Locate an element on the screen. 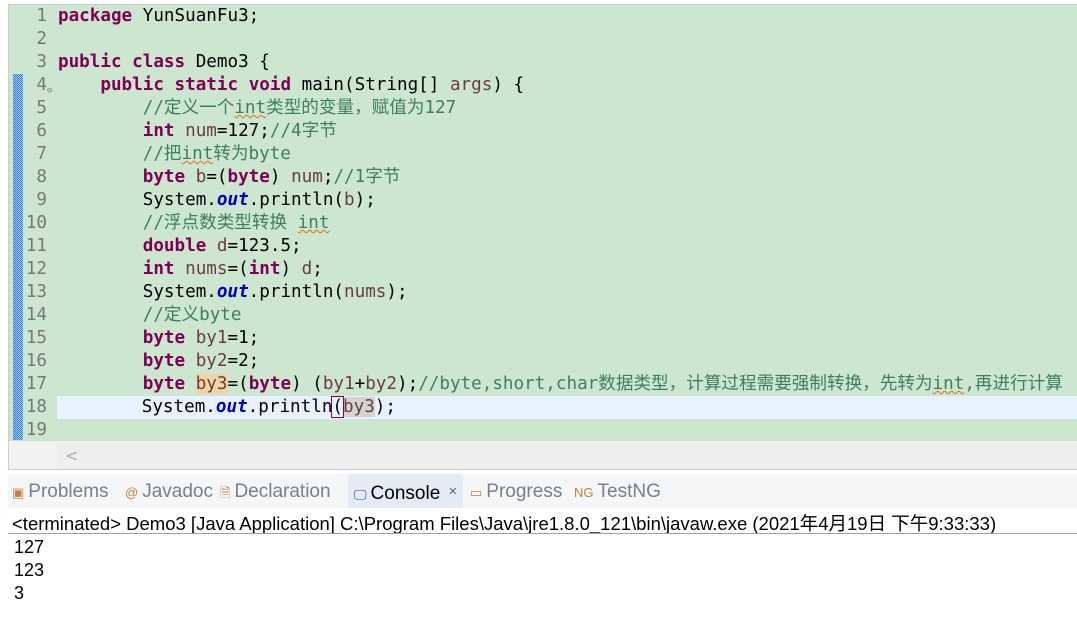 This screenshot has height=619, width=1077. code-line: 11 double d=123.5; is located at coordinates (543, 246).